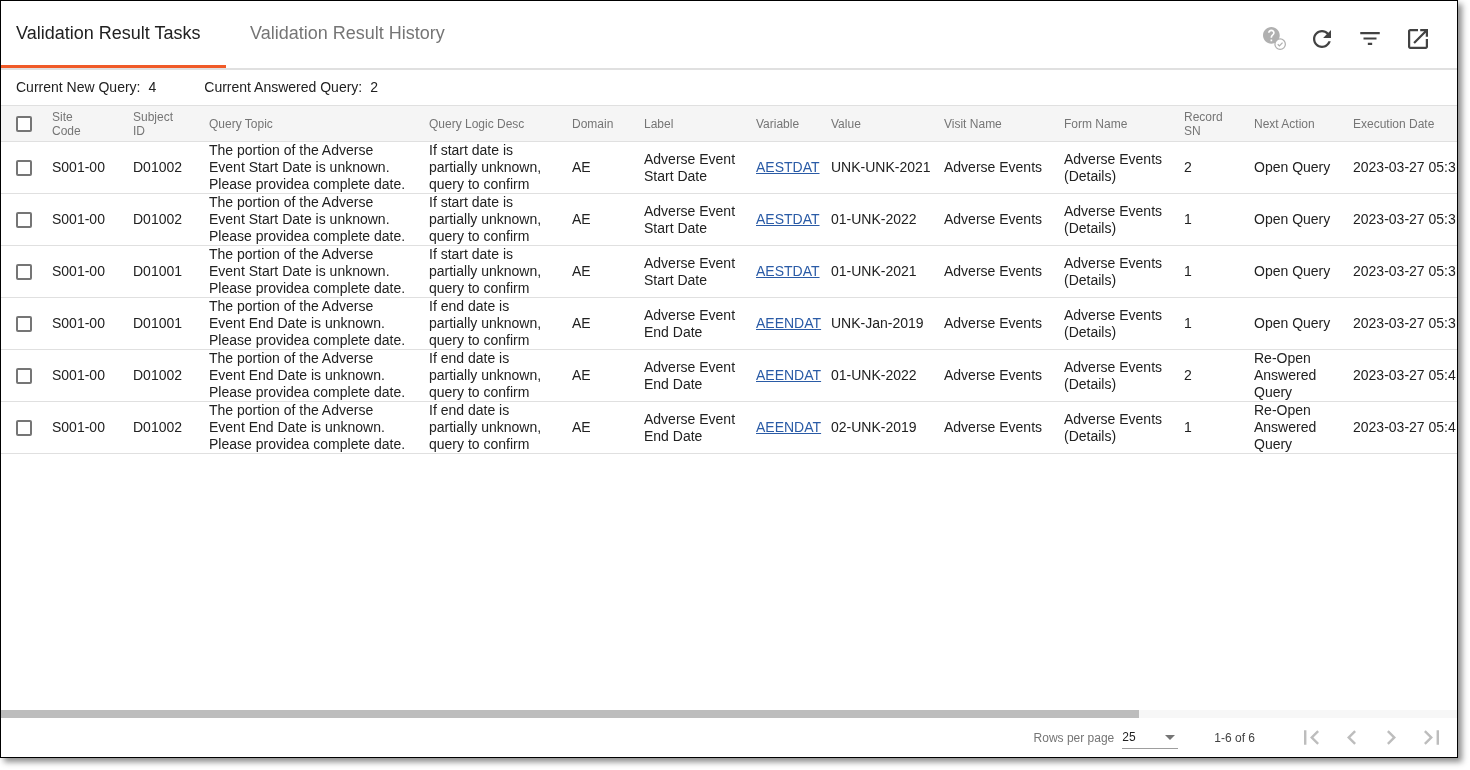 This screenshot has height=770, width=1470. I want to click on column-header: Domain, so click(593, 123).